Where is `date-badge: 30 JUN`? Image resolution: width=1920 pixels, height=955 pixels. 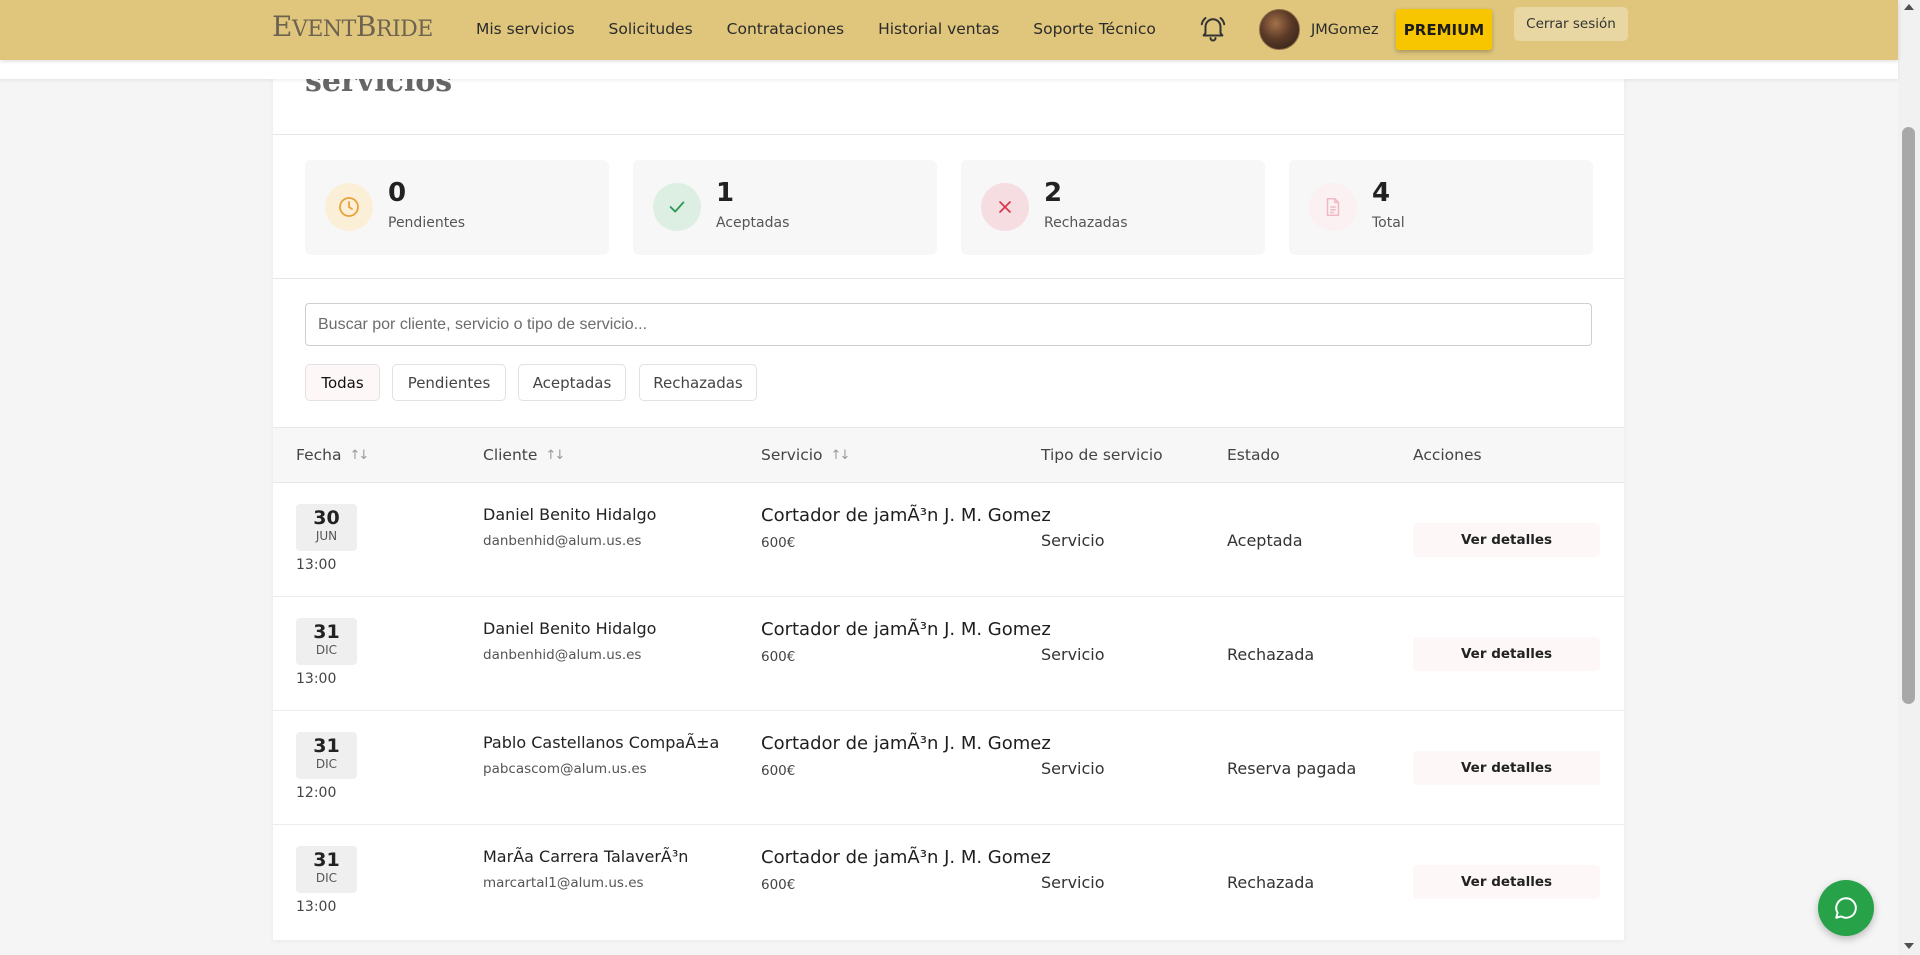 date-badge: 30 JUN is located at coordinates (326, 527).